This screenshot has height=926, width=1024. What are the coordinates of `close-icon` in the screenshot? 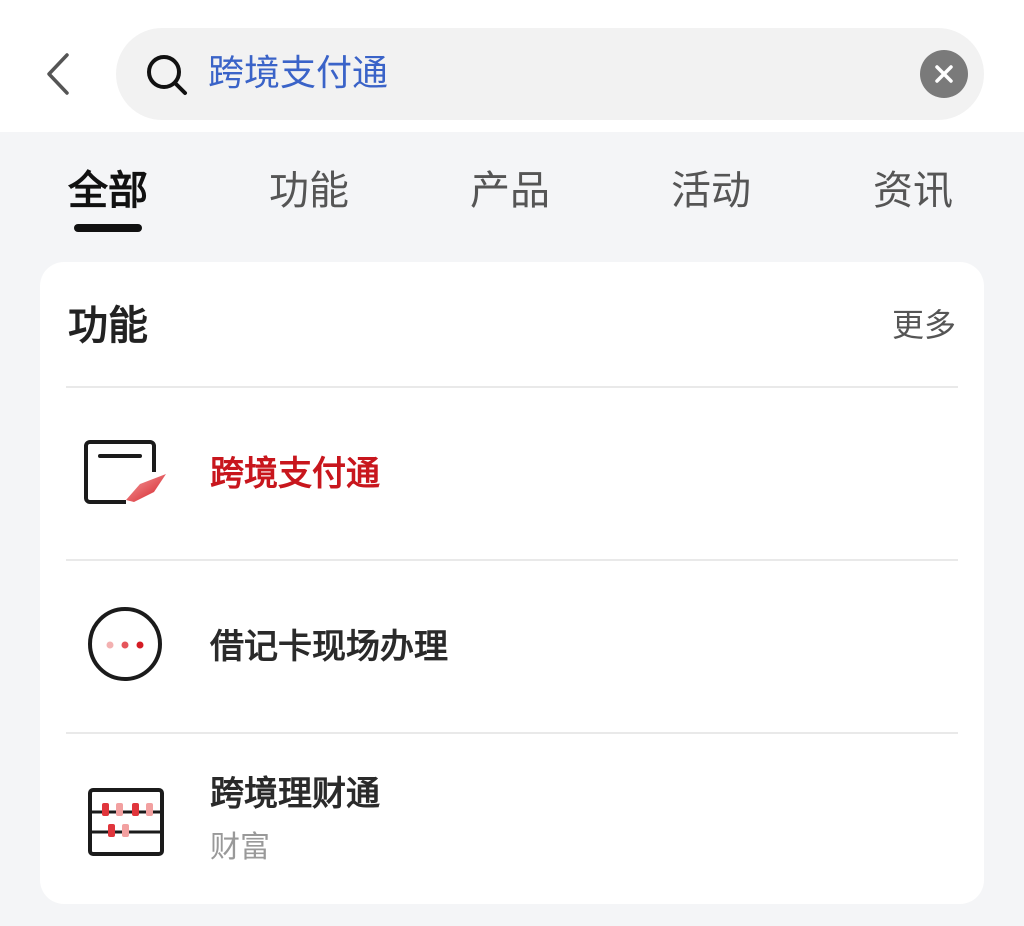 It's located at (944, 74).